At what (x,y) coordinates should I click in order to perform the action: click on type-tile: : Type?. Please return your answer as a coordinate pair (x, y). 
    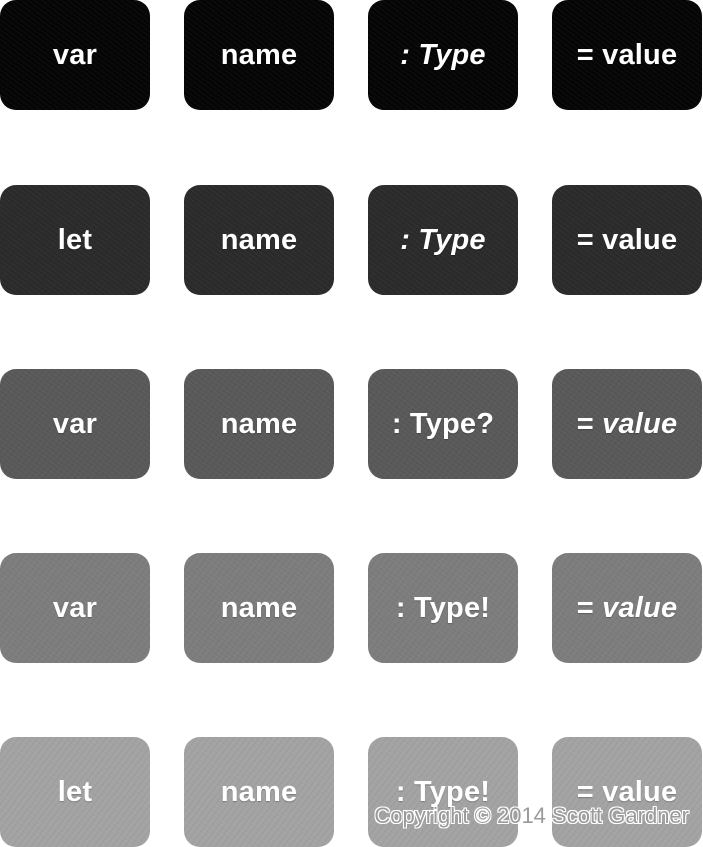
    Looking at the image, I should click on (443, 424).